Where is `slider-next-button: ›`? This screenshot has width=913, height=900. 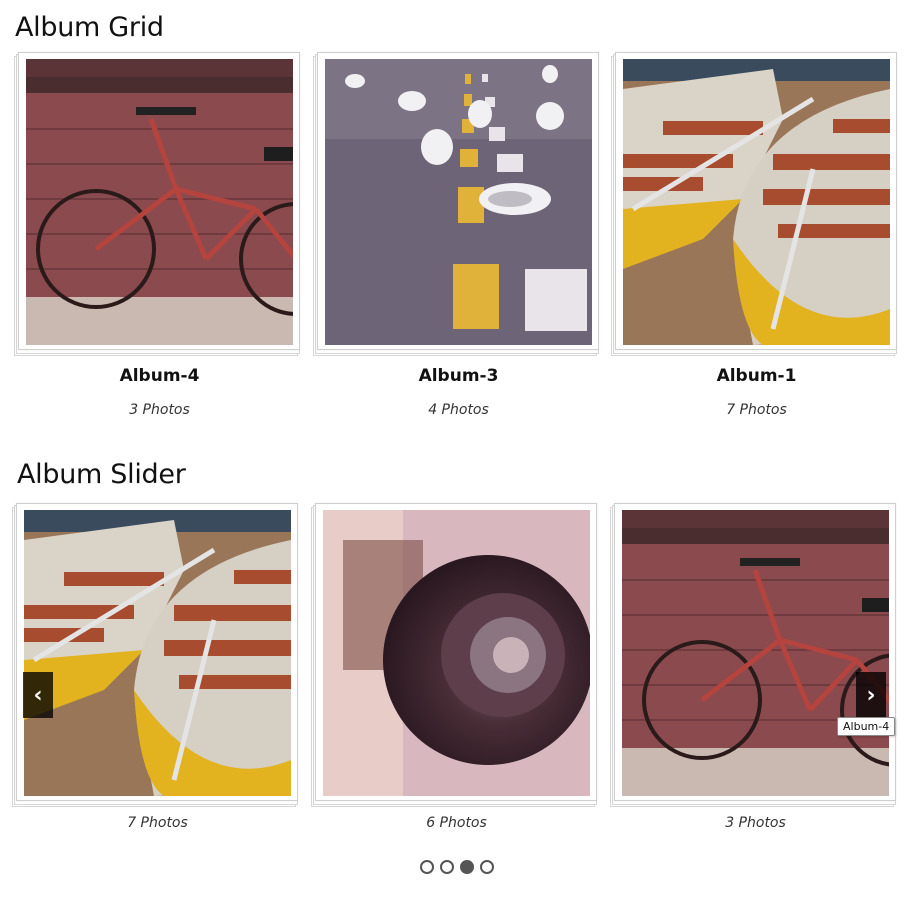
slider-next-button: › is located at coordinates (871, 695).